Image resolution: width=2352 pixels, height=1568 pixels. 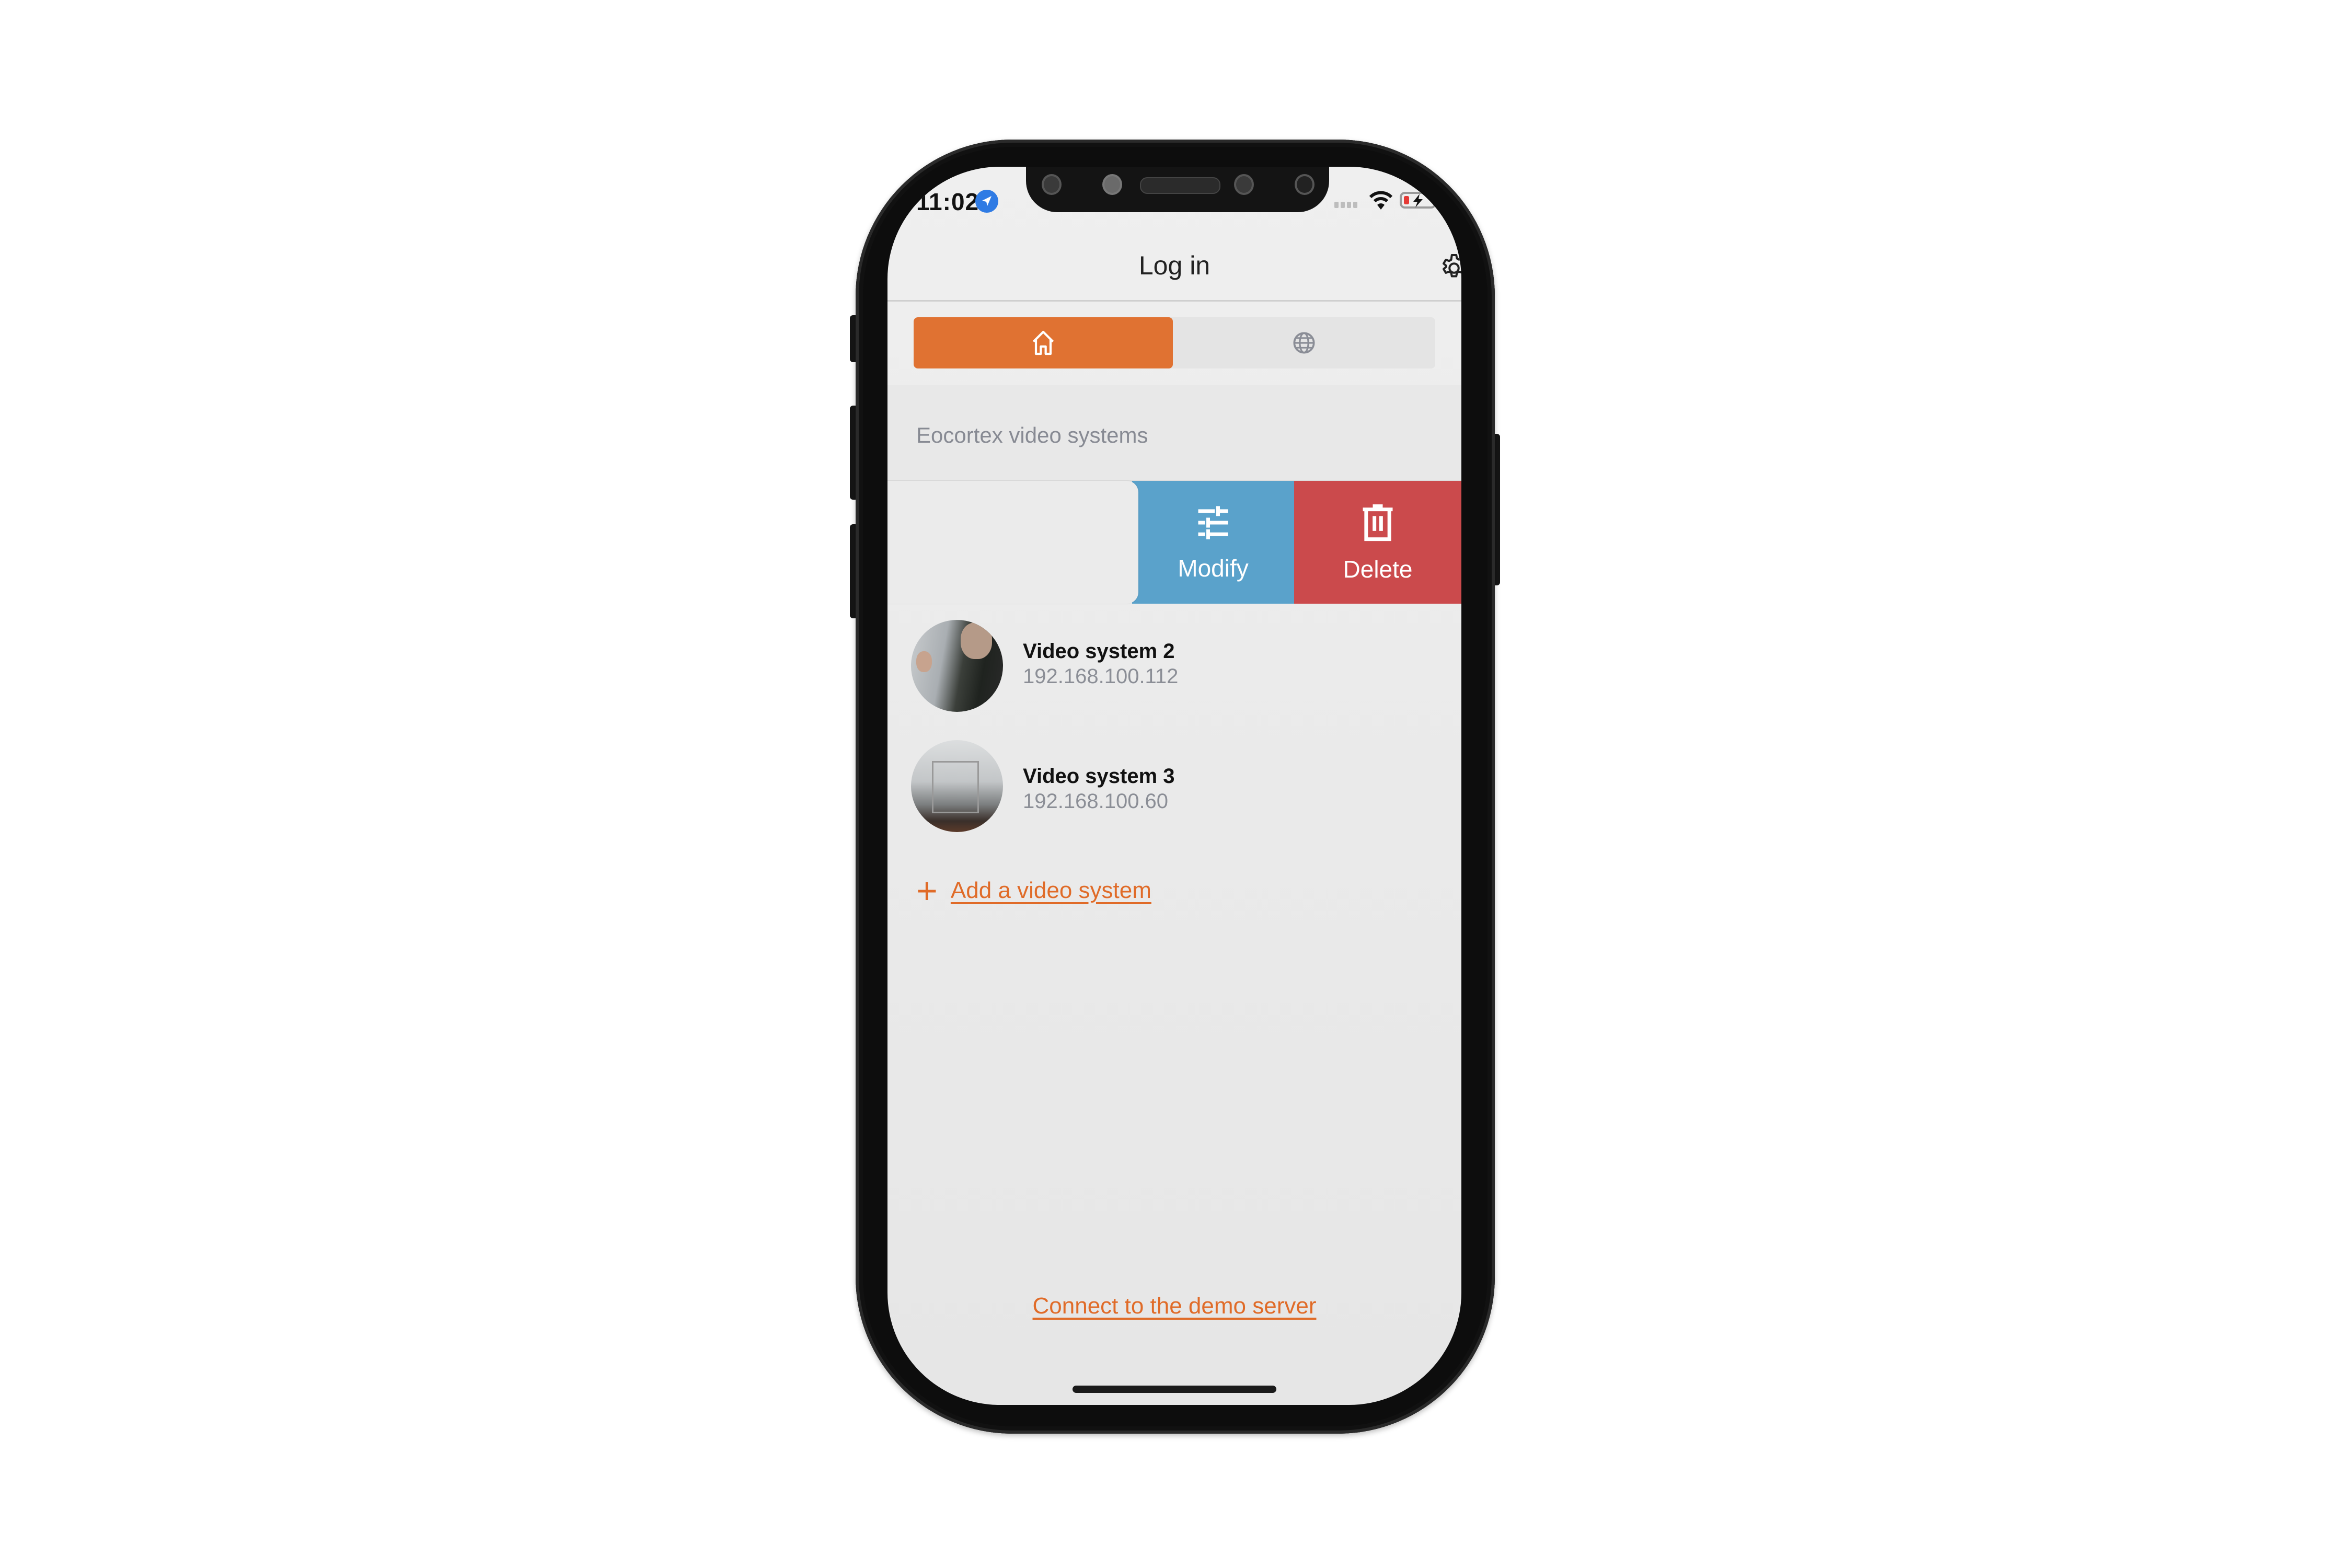 I want to click on video-system-address: 192.168.100.60, so click(x=1096, y=801).